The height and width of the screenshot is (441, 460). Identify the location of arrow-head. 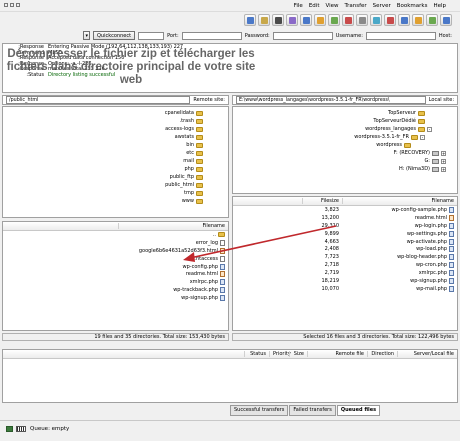
(189, 257).